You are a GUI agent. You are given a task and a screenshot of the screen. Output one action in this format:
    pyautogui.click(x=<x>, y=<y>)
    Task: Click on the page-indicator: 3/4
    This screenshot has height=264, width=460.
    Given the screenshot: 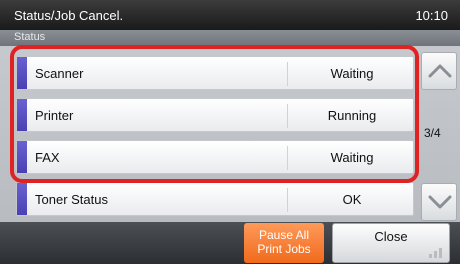 What is the action you would take?
    pyautogui.click(x=432, y=133)
    